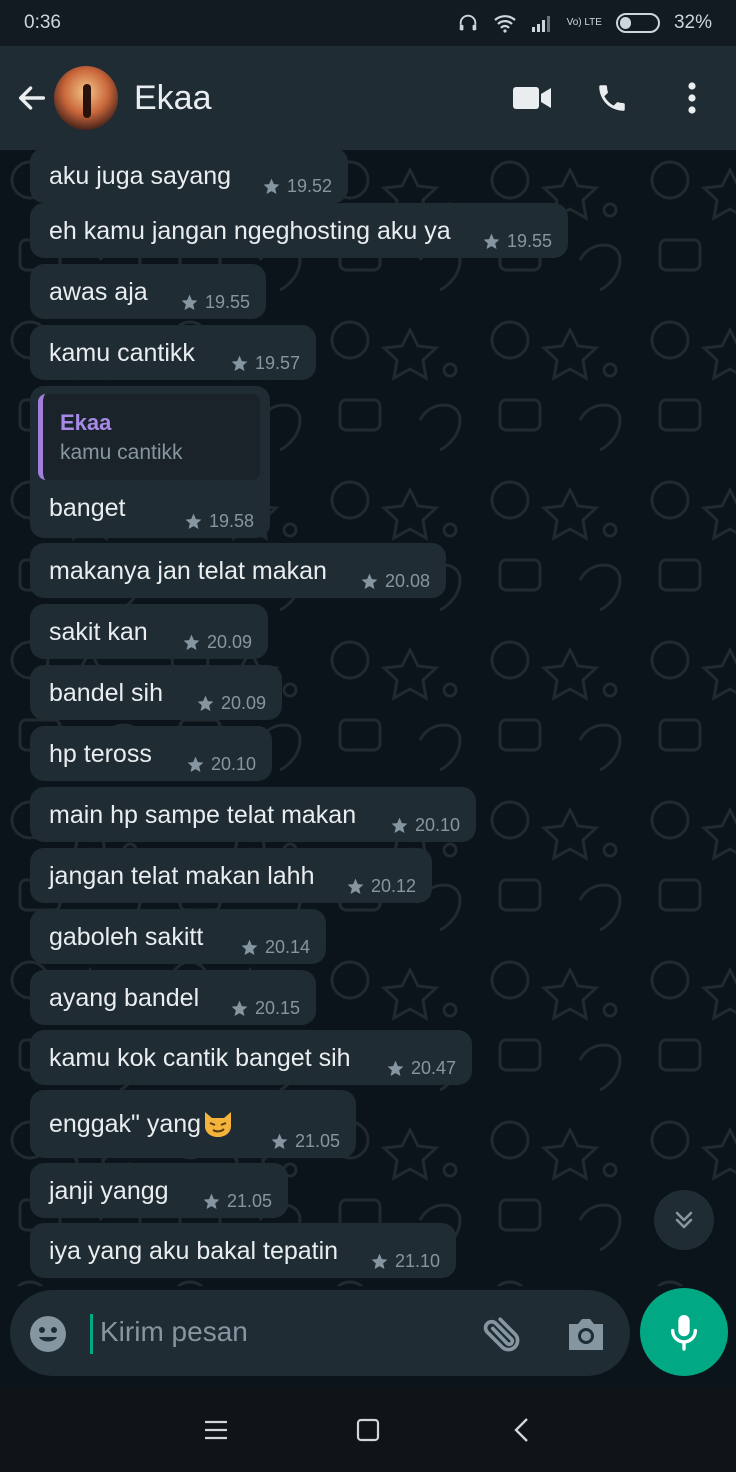 This screenshot has height=1472, width=736. What do you see at coordinates (540, 24) in the screenshot?
I see `signal-icon` at bounding box center [540, 24].